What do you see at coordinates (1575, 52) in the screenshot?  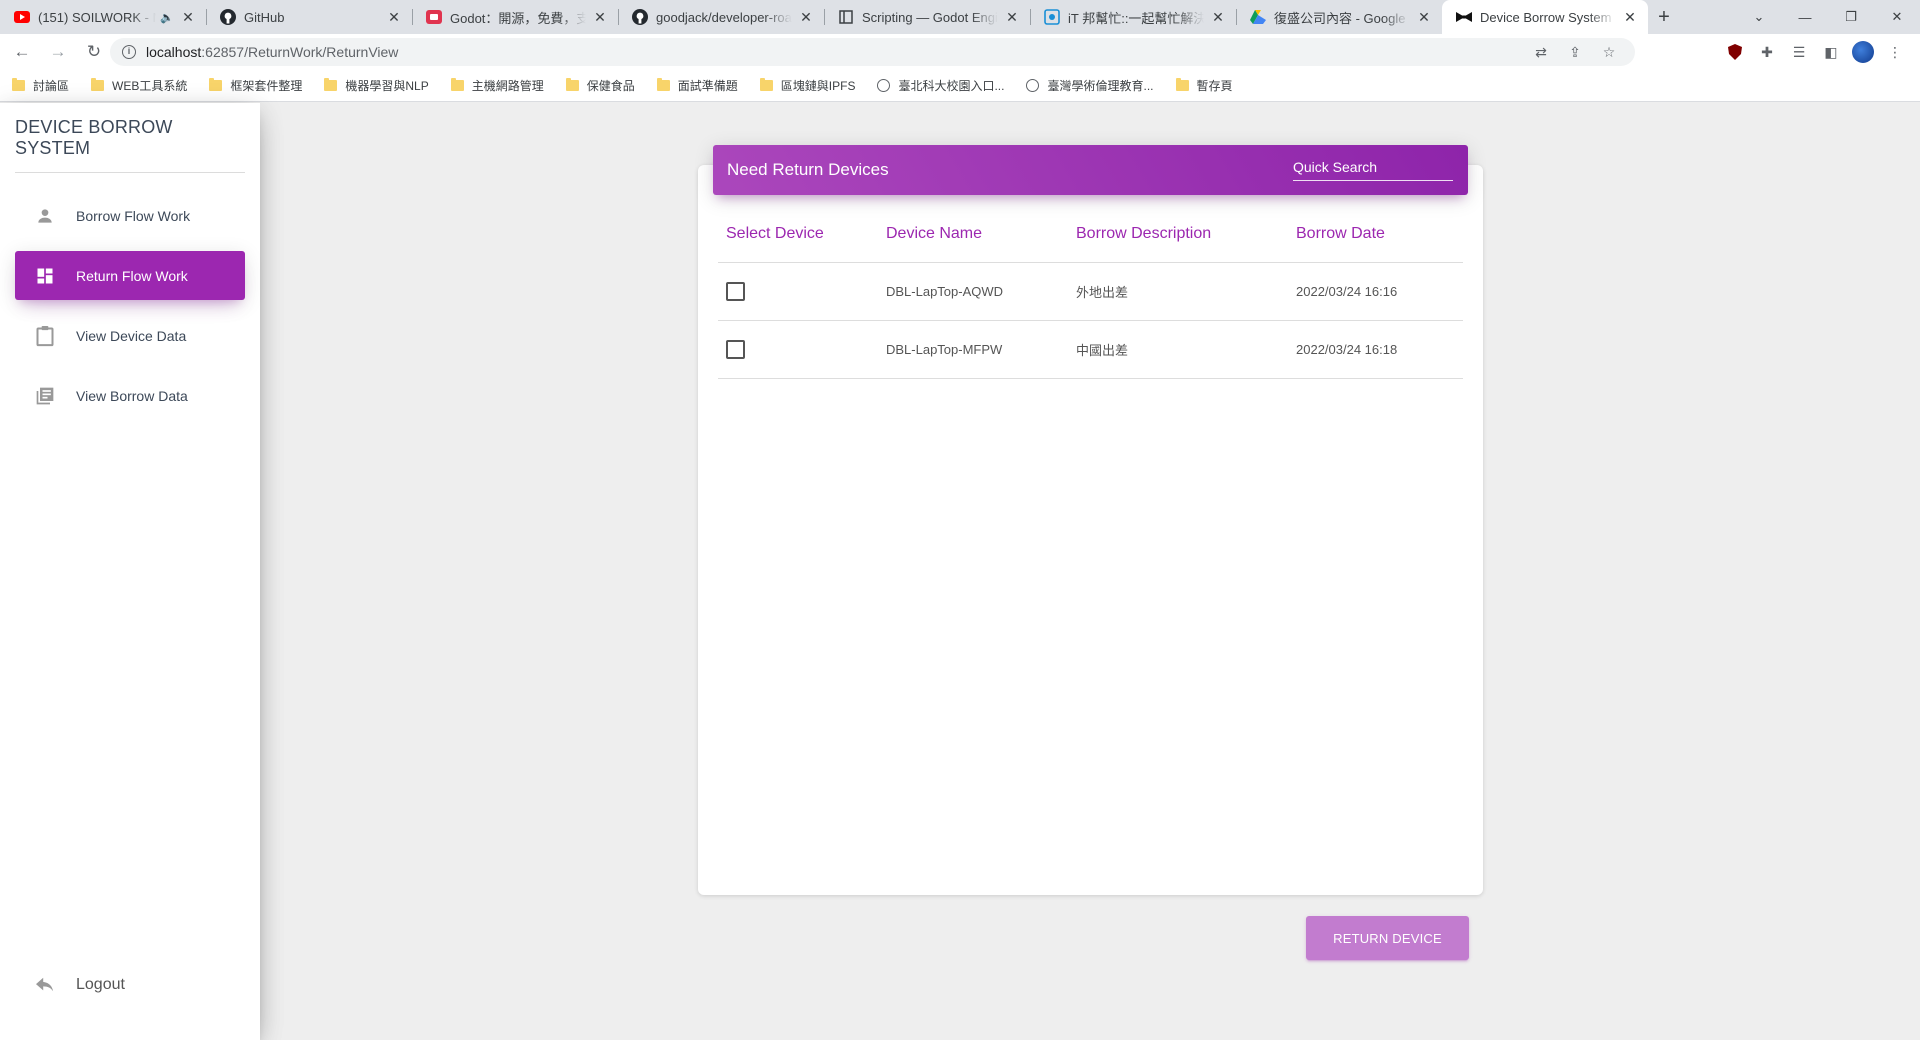 I see `share-icon: ⇪` at bounding box center [1575, 52].